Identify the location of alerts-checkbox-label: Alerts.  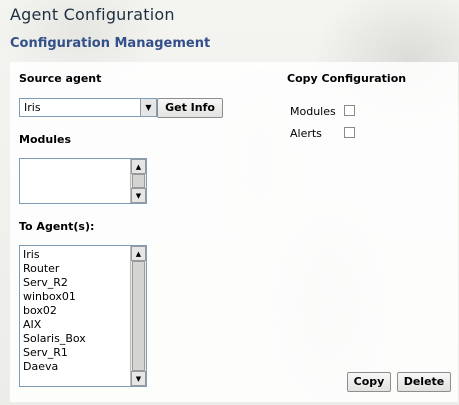
(306, 133).